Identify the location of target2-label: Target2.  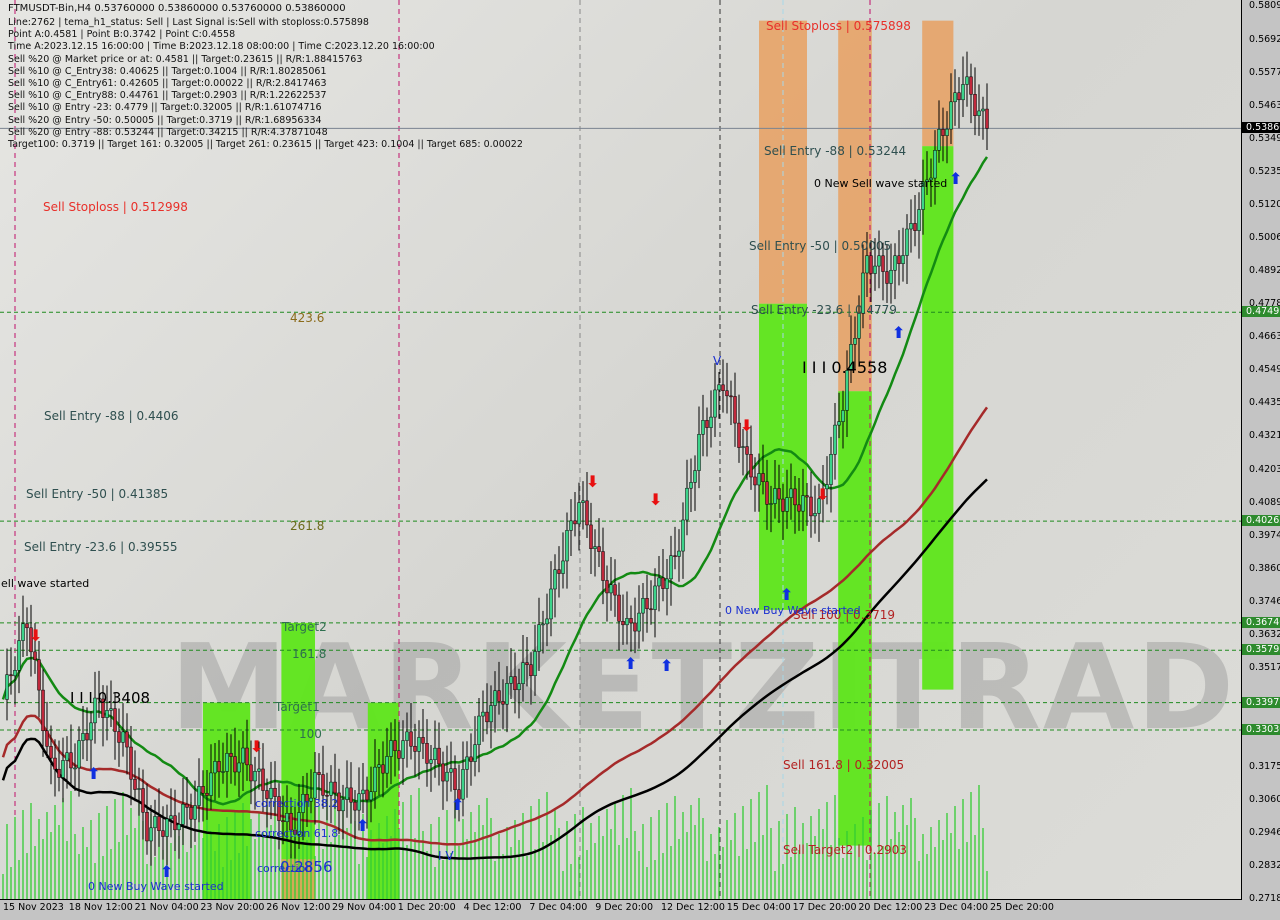
(304, 627).